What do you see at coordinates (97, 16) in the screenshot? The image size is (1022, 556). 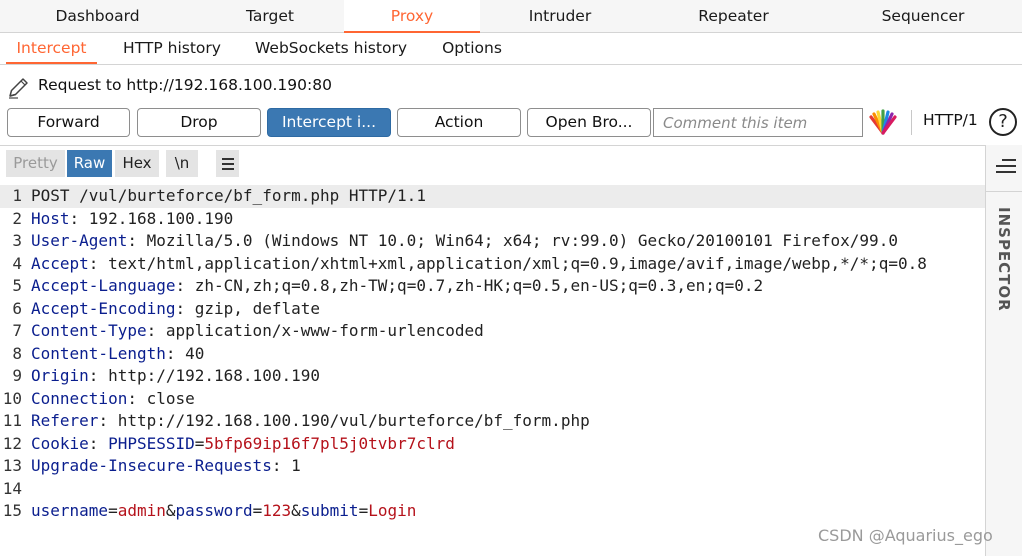 I see `tab-dashboard: Dashboard` at bounding box center [97, 16].